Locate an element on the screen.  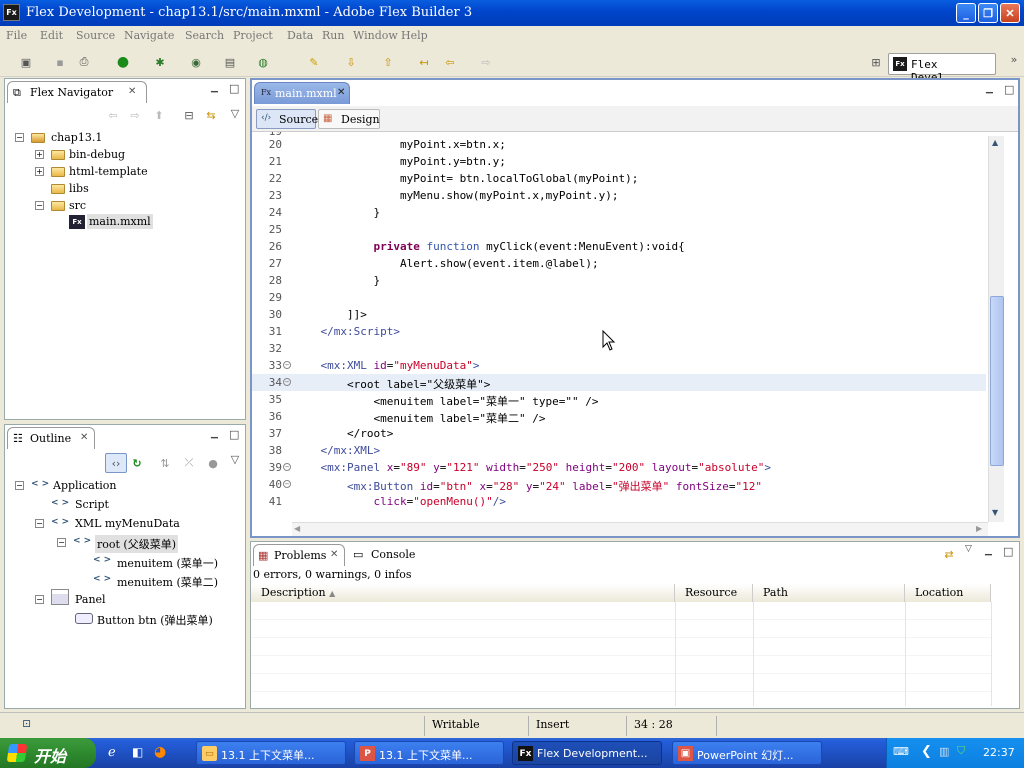
code-line: 32 is located at coordinates (619, 348).